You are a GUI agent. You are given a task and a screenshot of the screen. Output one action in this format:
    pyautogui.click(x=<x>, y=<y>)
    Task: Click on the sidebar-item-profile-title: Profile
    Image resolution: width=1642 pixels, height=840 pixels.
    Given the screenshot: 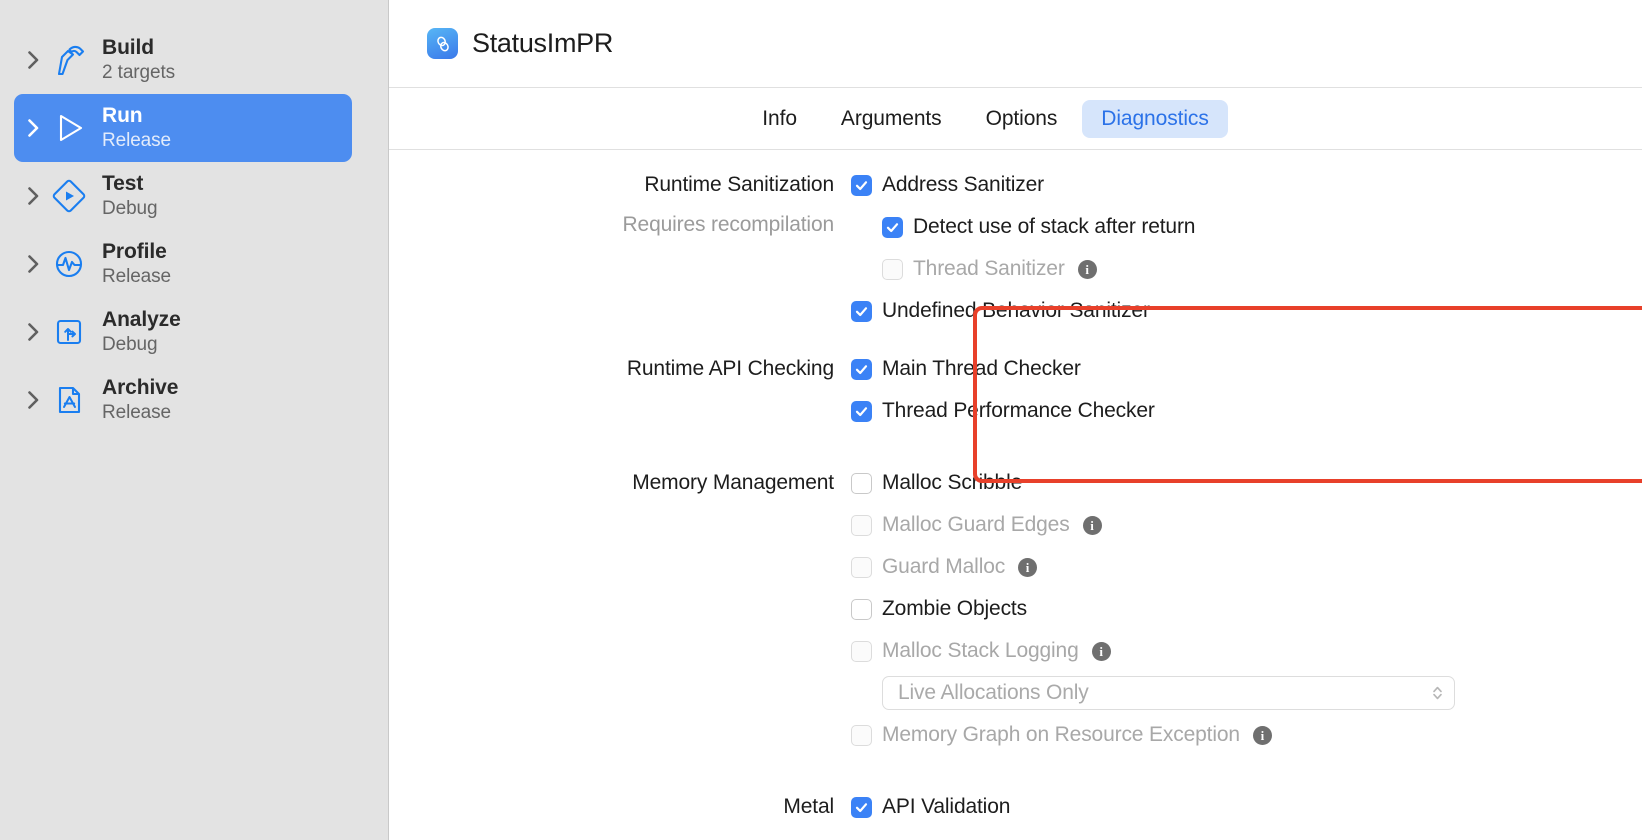 What is the action you would take?
    pyautogui.click(x=134, y=251)
    